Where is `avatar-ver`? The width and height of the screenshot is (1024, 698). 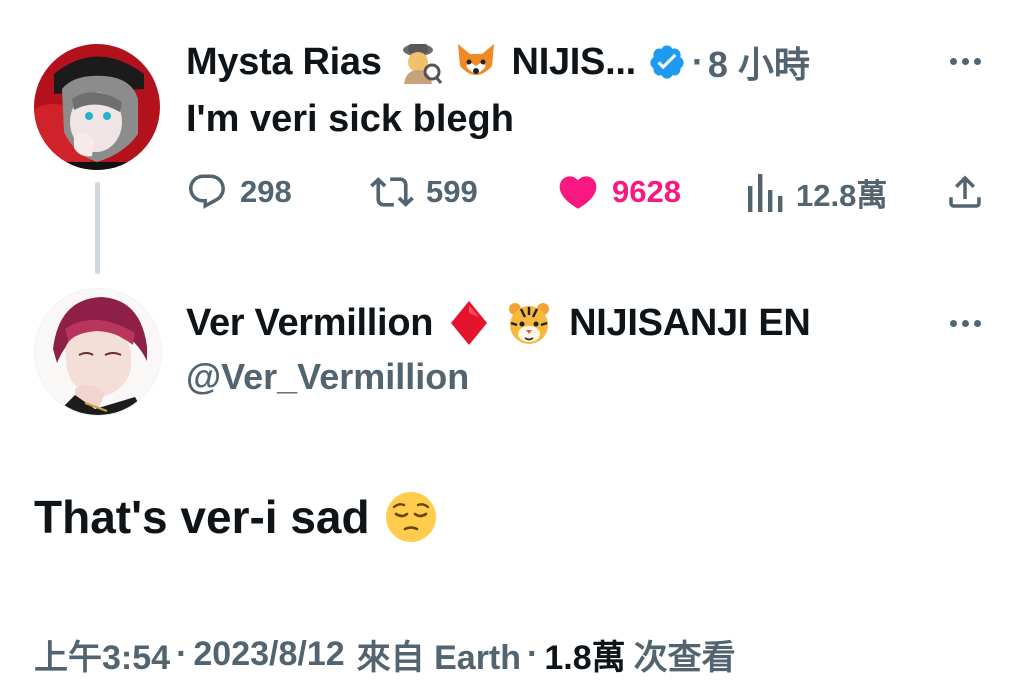 avatar-ver is located at coordinates (98, 352).